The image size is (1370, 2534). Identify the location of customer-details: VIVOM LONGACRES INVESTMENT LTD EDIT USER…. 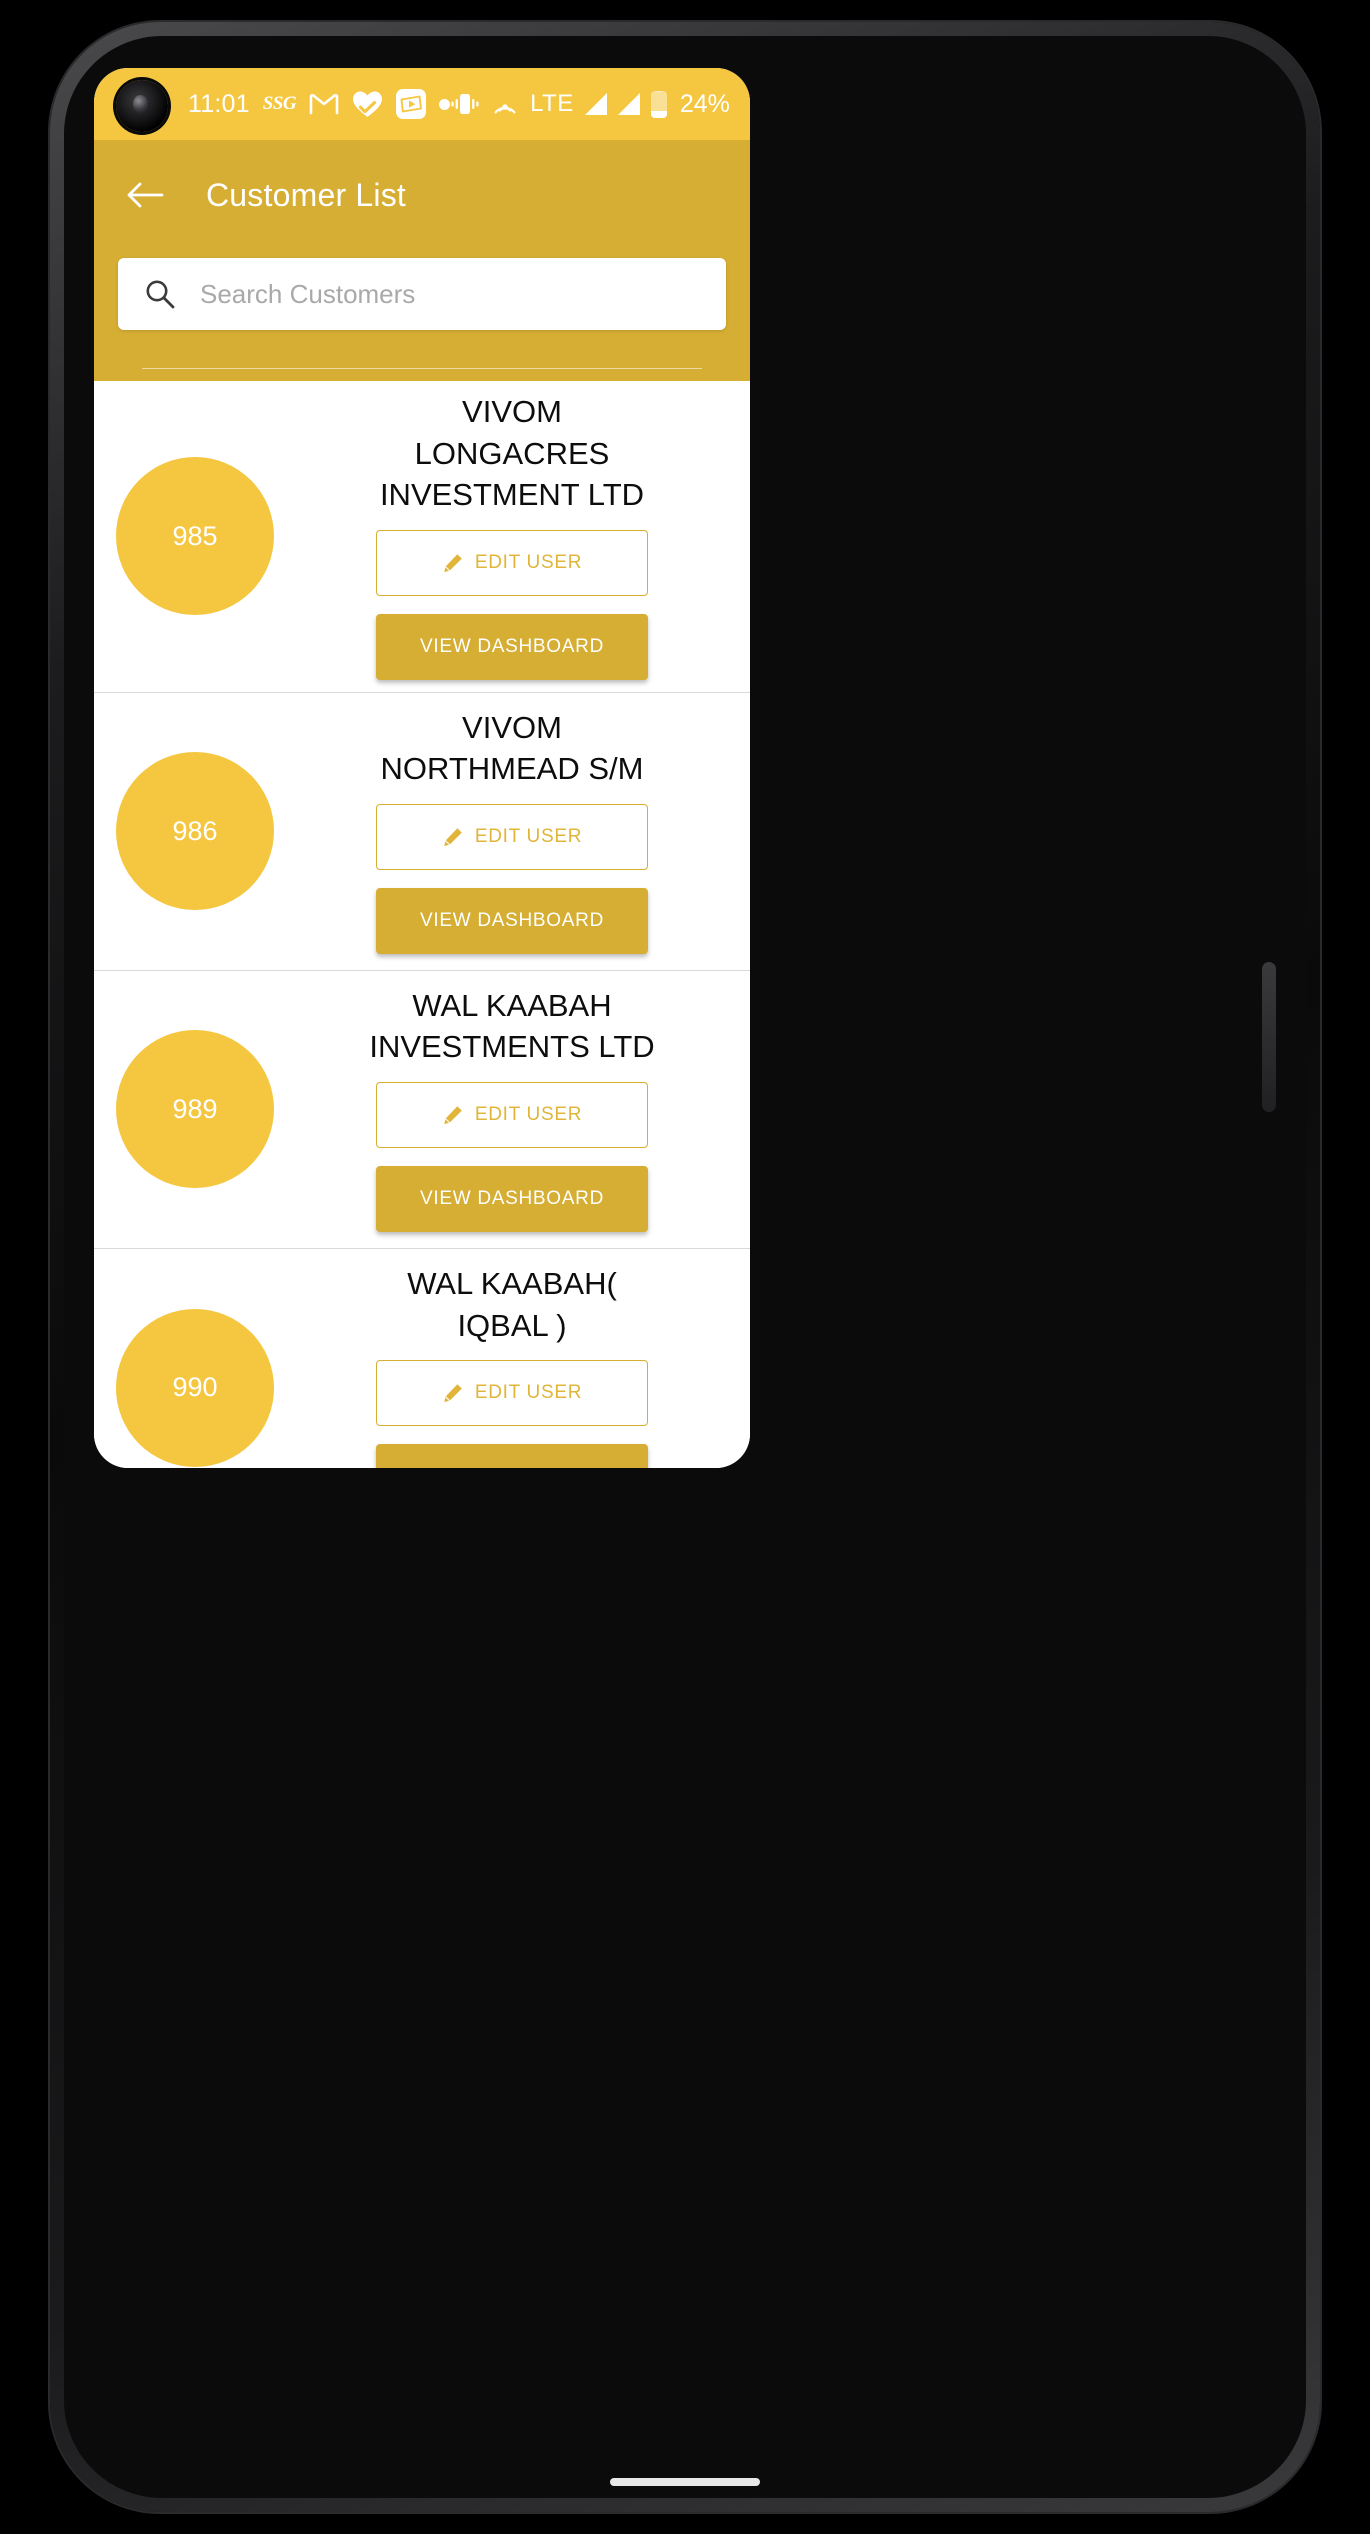
(512, 536).